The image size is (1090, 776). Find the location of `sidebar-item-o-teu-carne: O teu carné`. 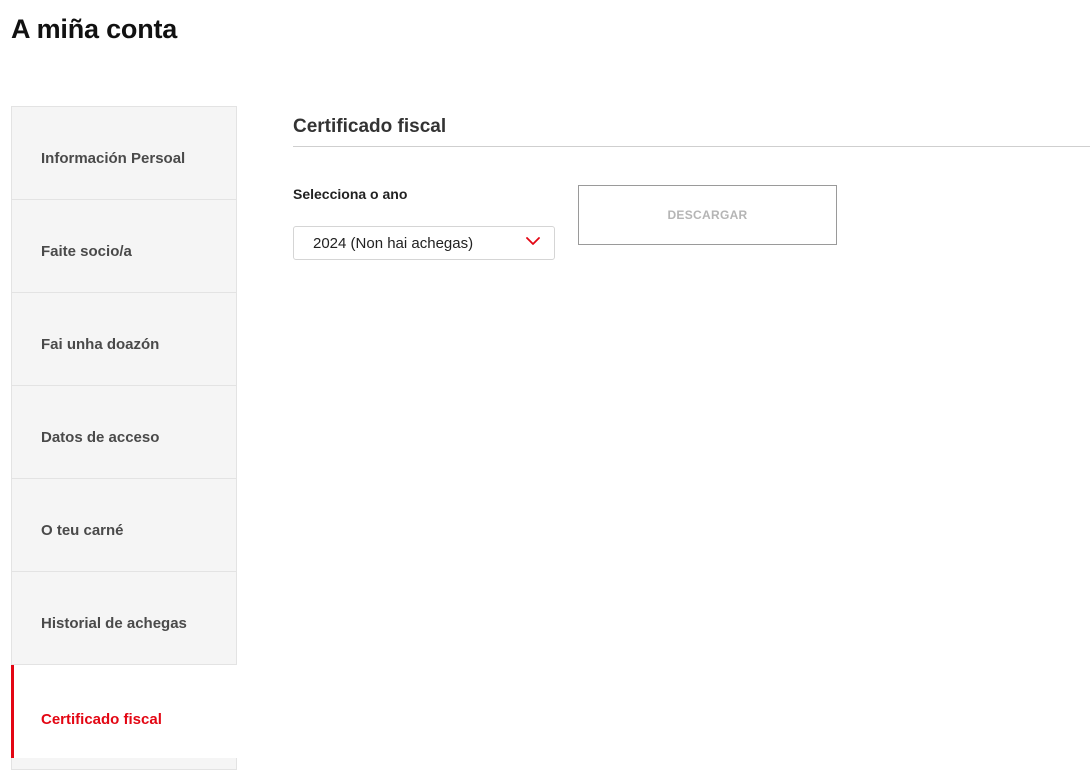

sidebar-item-o-teu-carne: O teu carné is located at coordinates (124, 525).